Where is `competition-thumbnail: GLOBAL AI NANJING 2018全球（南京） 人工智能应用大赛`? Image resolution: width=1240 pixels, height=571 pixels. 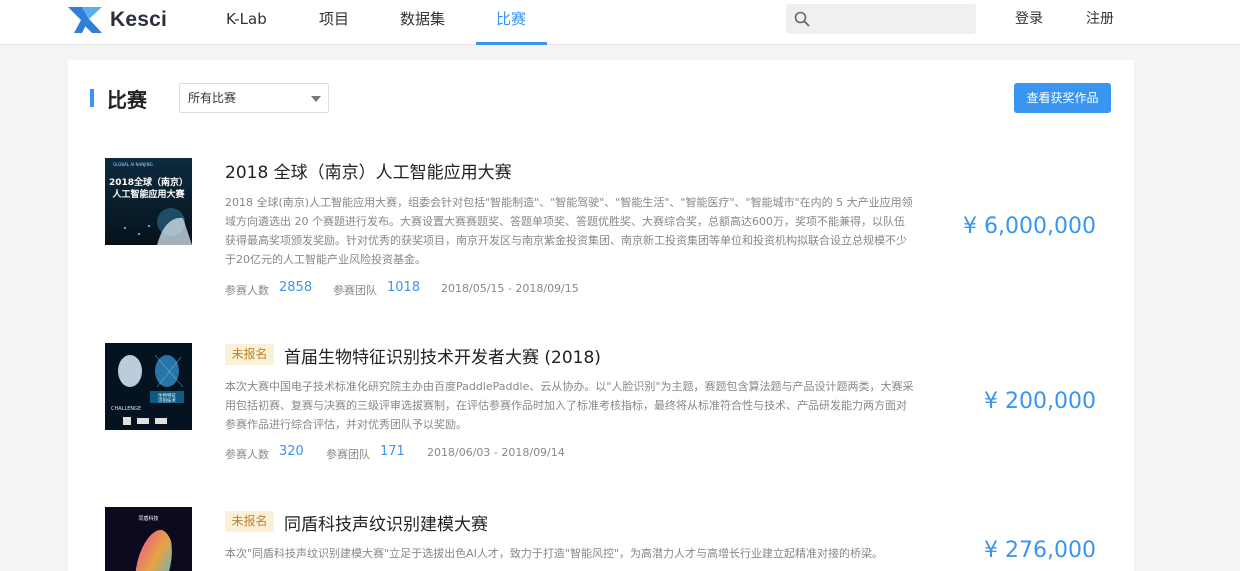 competition-thumbnail: GLOBAL AI NANJING 2018全球（南京） 人工智能应用大赛 is located at coordinates (148, 201).